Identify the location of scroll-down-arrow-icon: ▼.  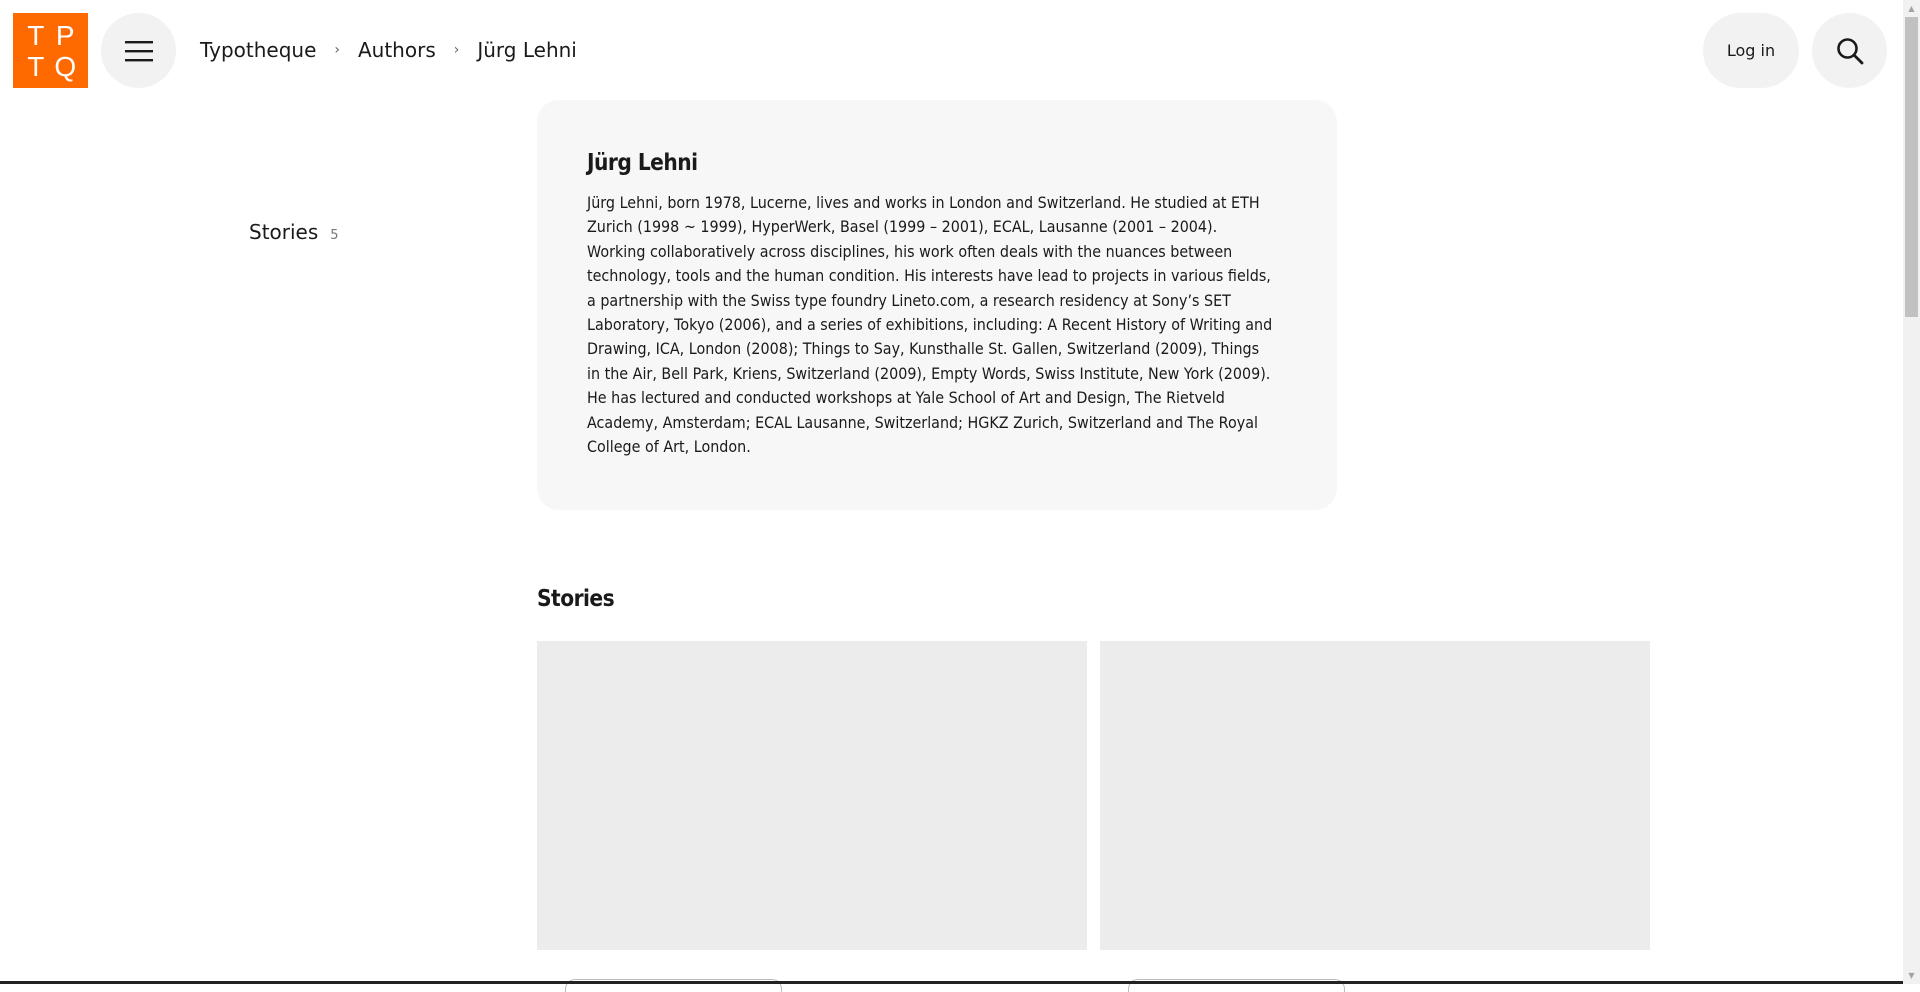
(1911, 975).